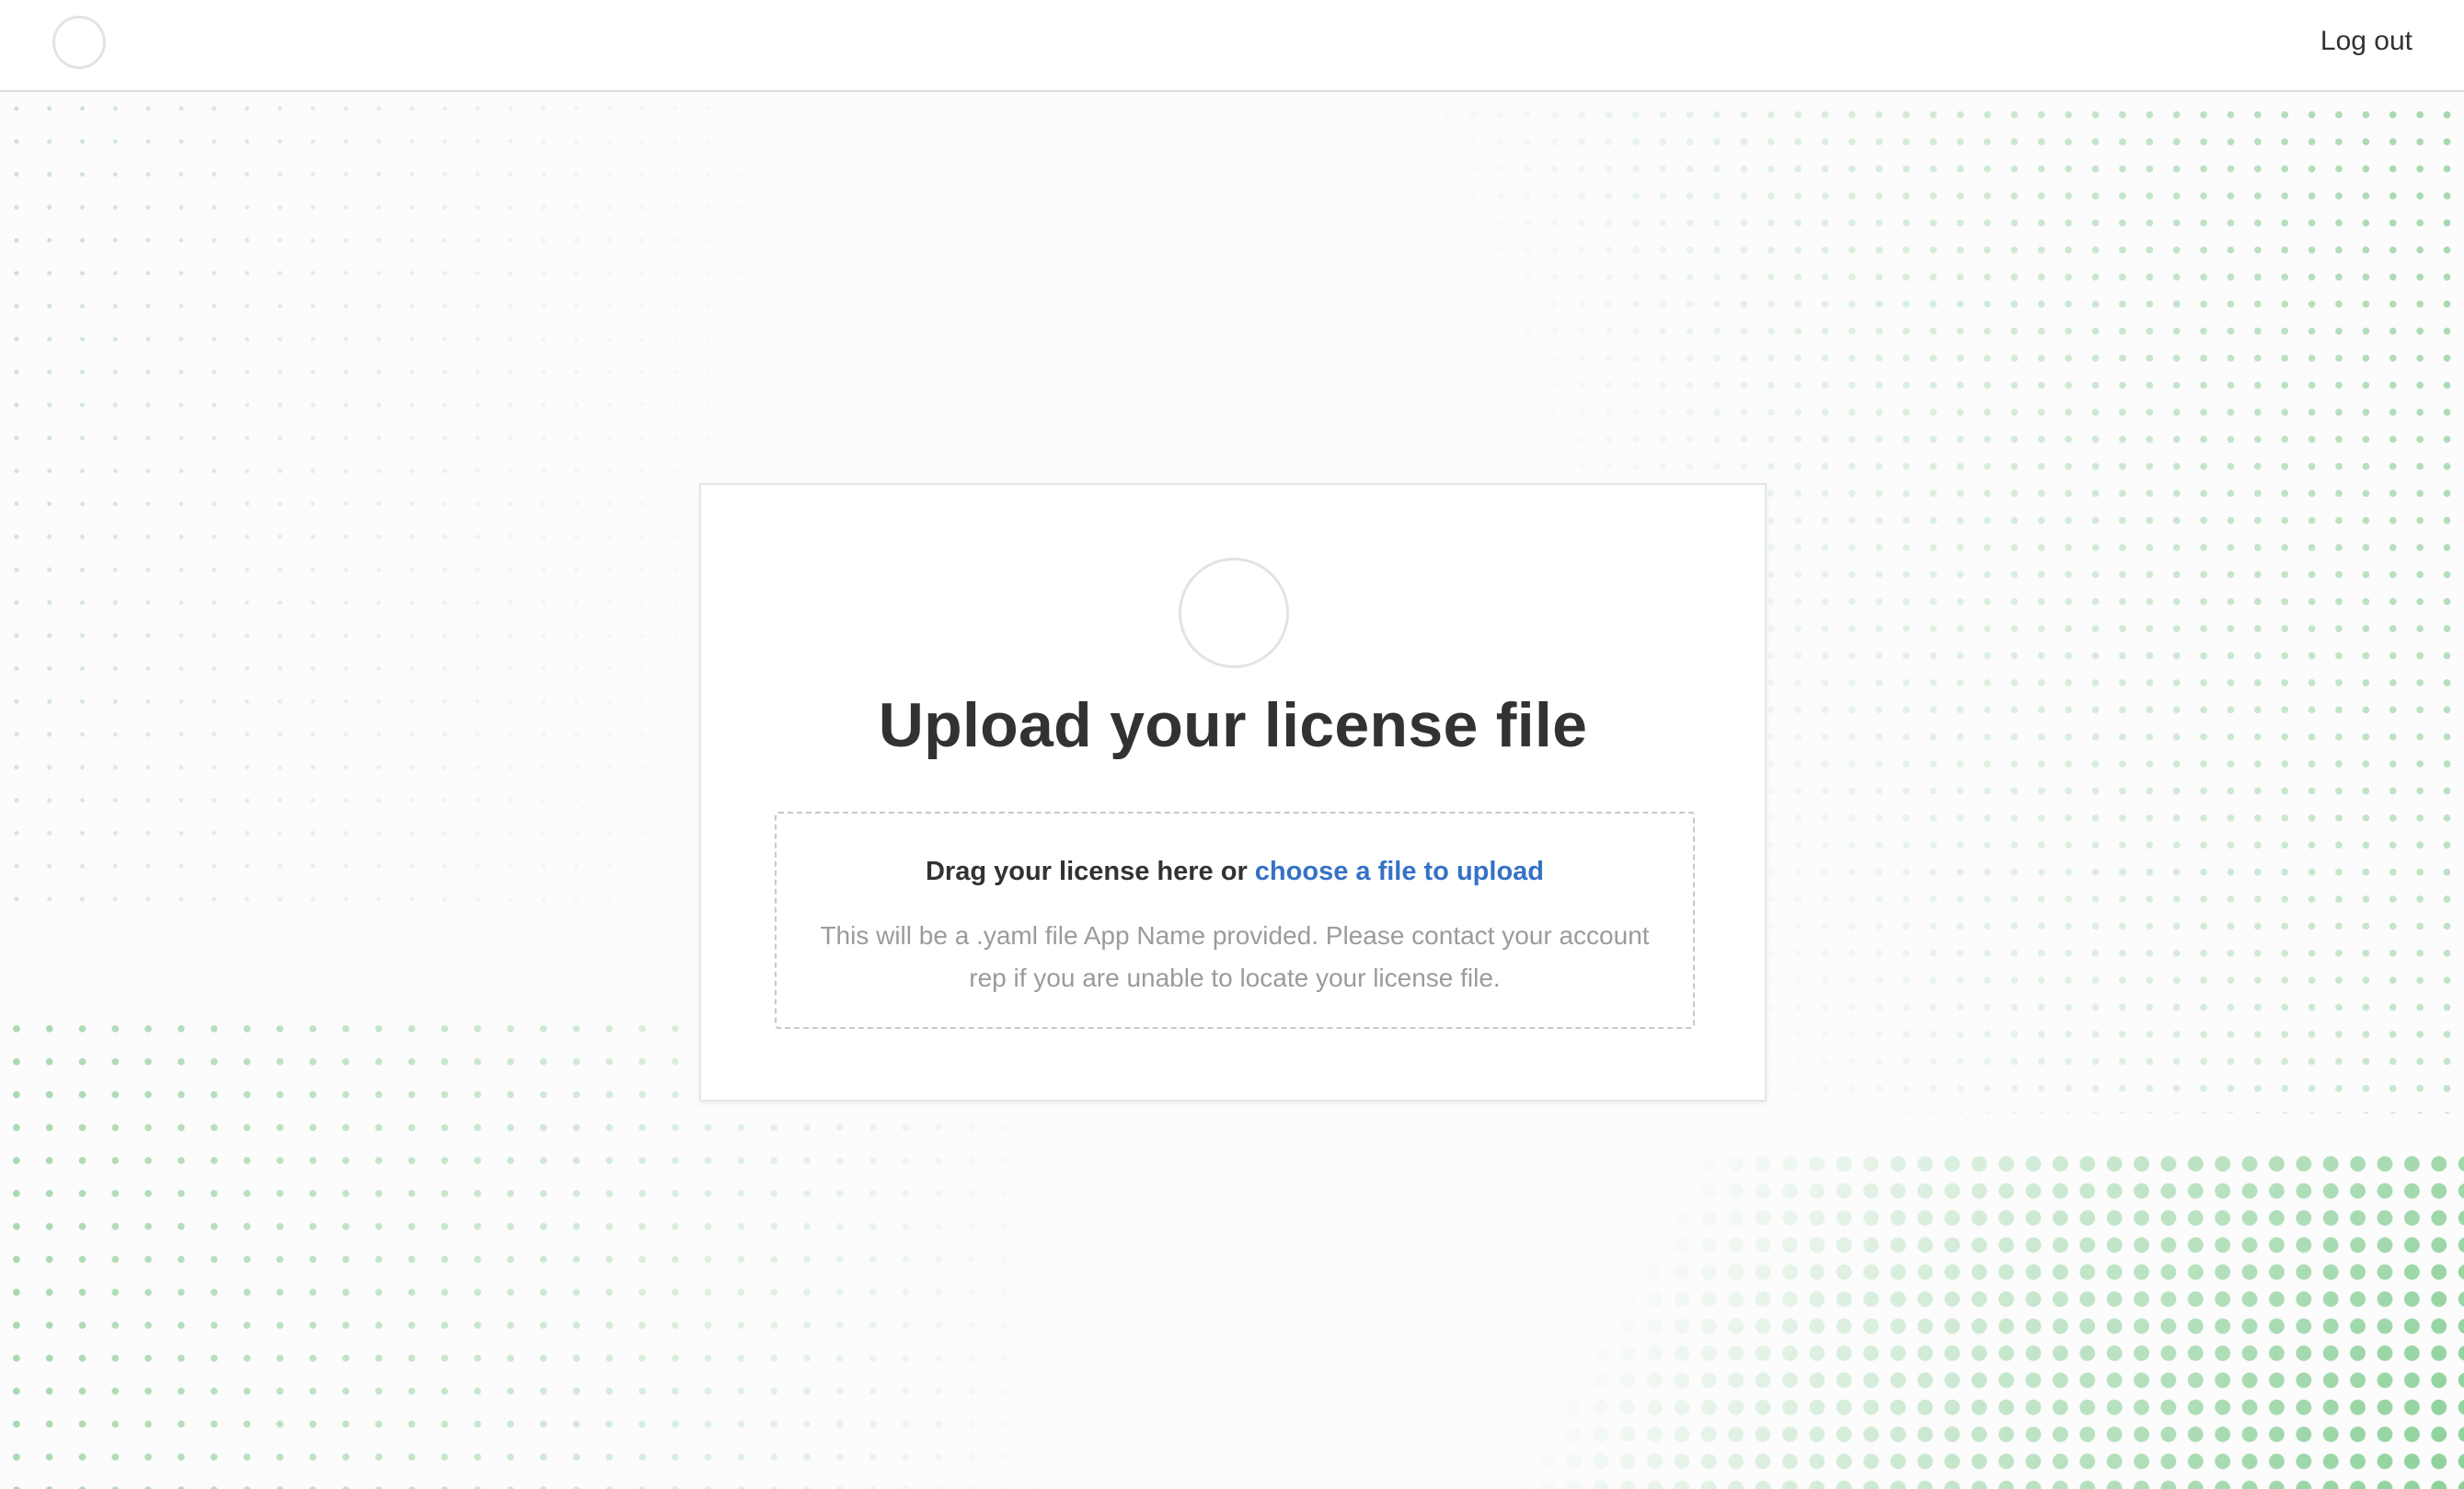 Image resolution: width=2464 pixels, height=1489 pixels. Describe the element at coordinates (1958, 1319) in the screenshot. I see `background-dot-pattern` at that location.